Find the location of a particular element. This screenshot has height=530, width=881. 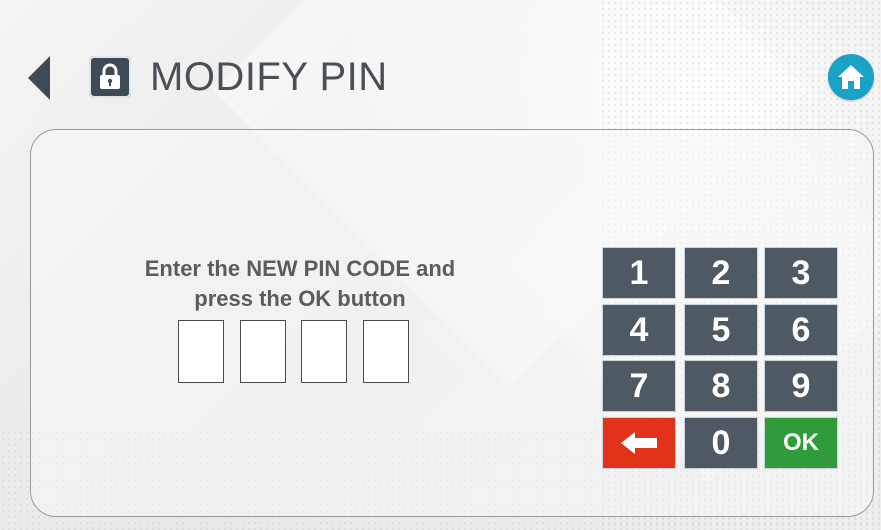

backspace-key is located at coordinates (639, 443).